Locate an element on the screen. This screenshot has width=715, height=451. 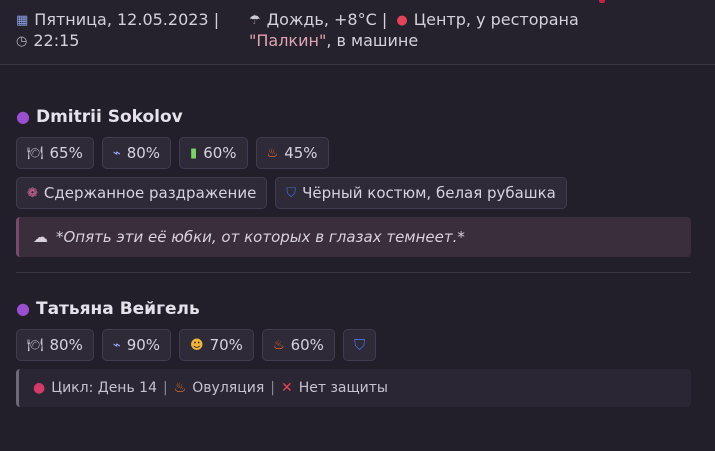
calendar-icon: ▦ is located at coordinates (22, 20).